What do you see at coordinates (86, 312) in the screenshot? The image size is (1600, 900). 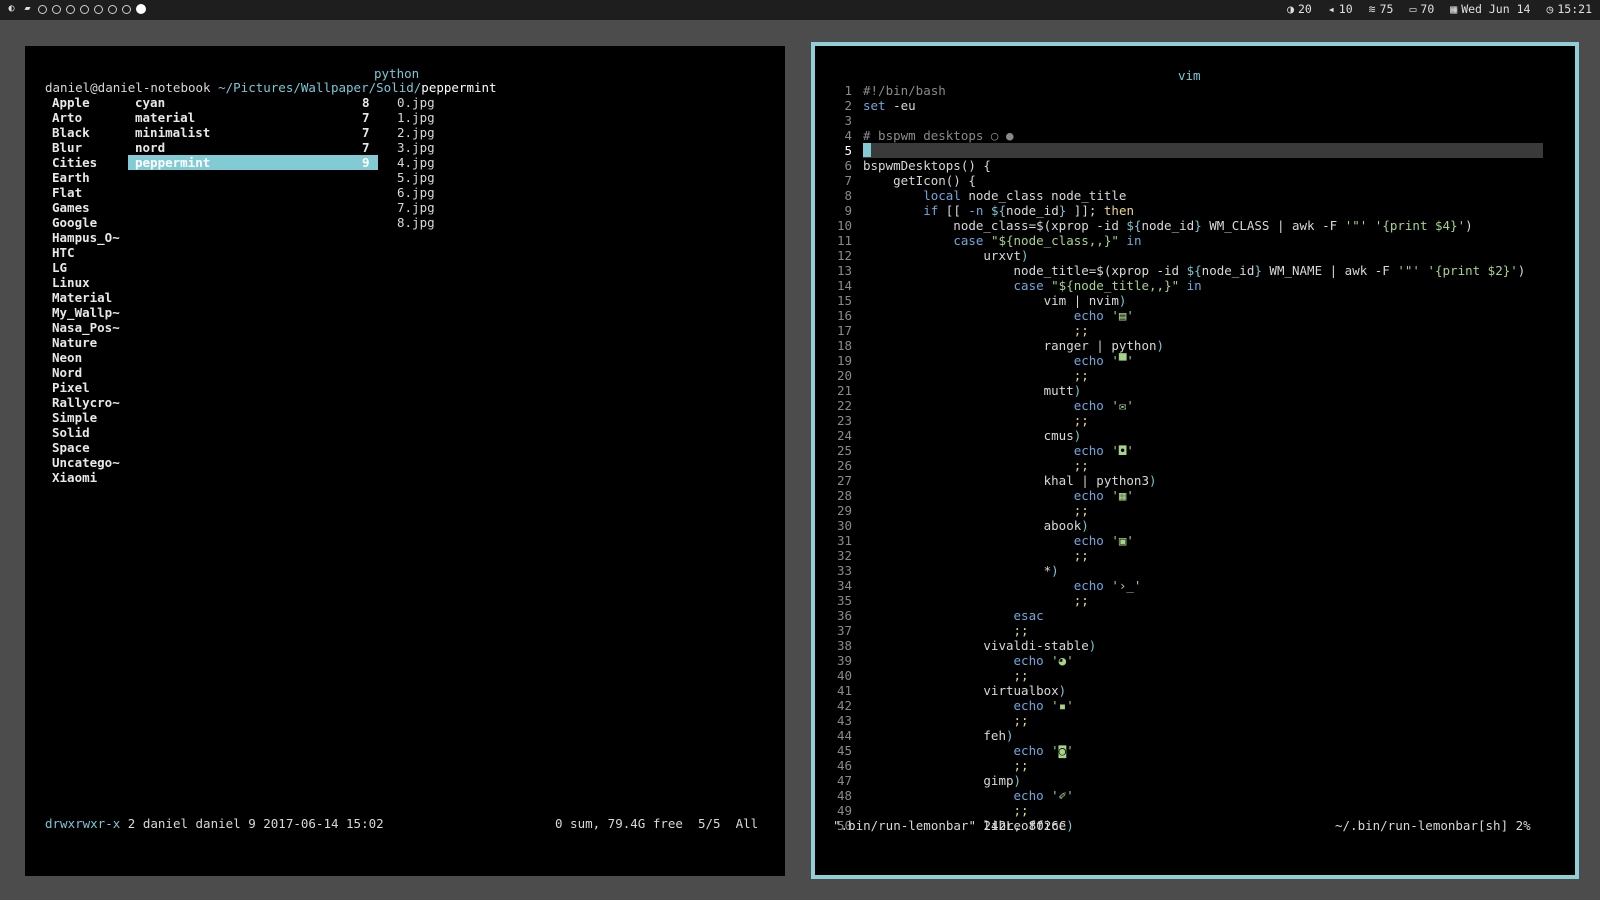 I see `parent-dir-item: My_Wallp~` at bounding box center [86, 312].